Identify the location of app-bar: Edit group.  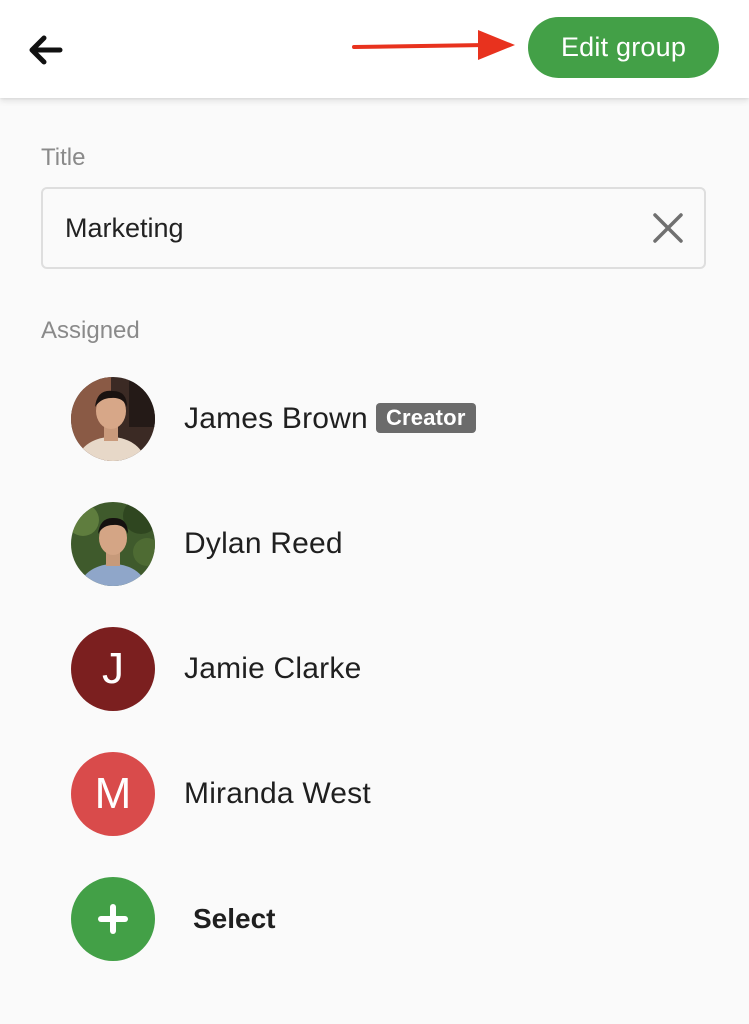
(374, 49).